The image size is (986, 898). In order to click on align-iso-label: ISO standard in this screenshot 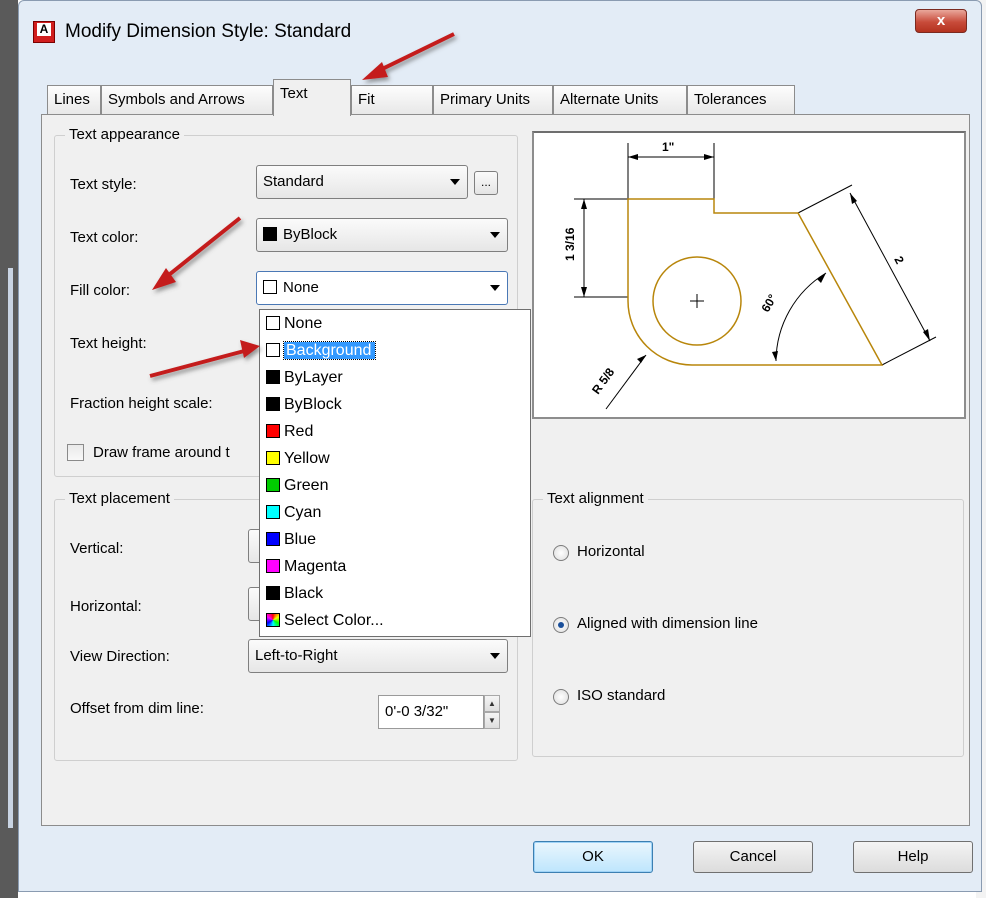, I will do `click(621, 695)`.